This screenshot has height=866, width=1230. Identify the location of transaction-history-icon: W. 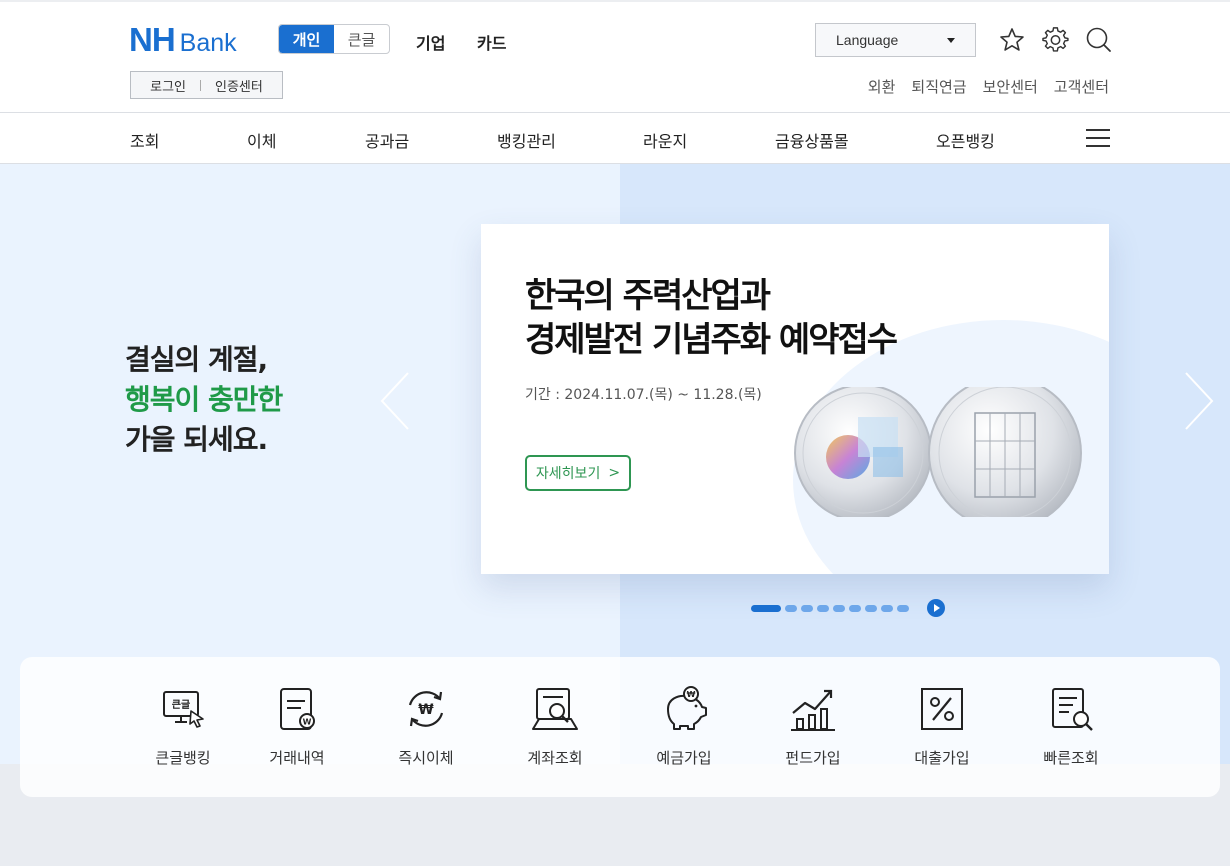
(297, 709).